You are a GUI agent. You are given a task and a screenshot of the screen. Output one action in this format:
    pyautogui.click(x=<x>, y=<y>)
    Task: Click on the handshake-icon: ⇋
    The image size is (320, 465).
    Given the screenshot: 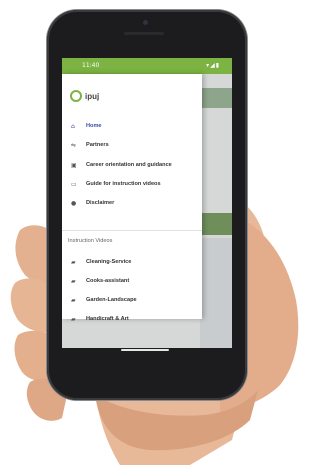 What is the action you would take?
    pyautogui.click(x=74, y=145)
    